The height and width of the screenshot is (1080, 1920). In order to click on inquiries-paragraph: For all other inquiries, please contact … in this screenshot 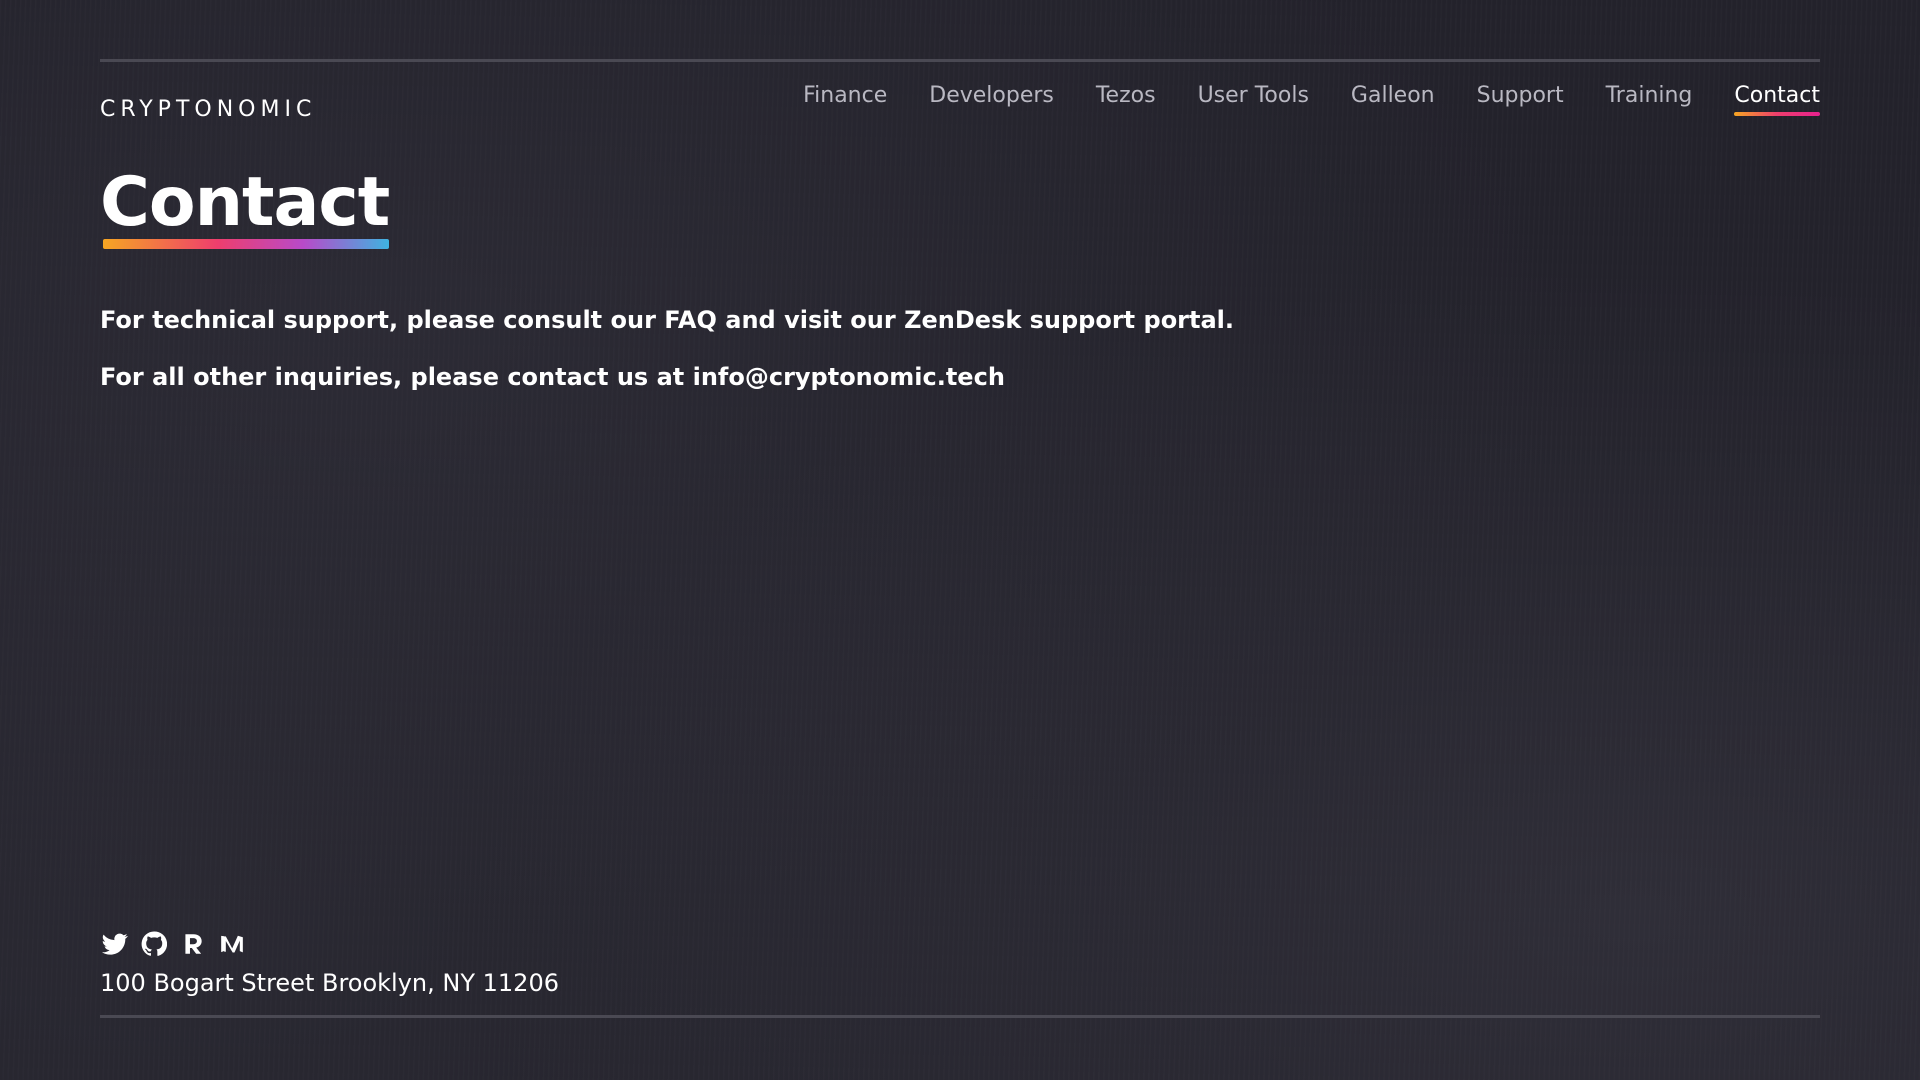, I will do `click(800, 377)`.